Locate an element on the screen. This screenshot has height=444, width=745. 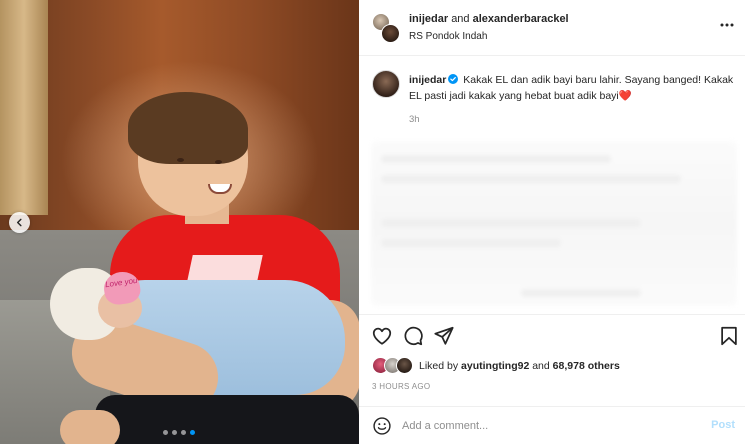
likes-row: Liked by ayutingting92 and 68,978 others is located at coordinates (557, 366).